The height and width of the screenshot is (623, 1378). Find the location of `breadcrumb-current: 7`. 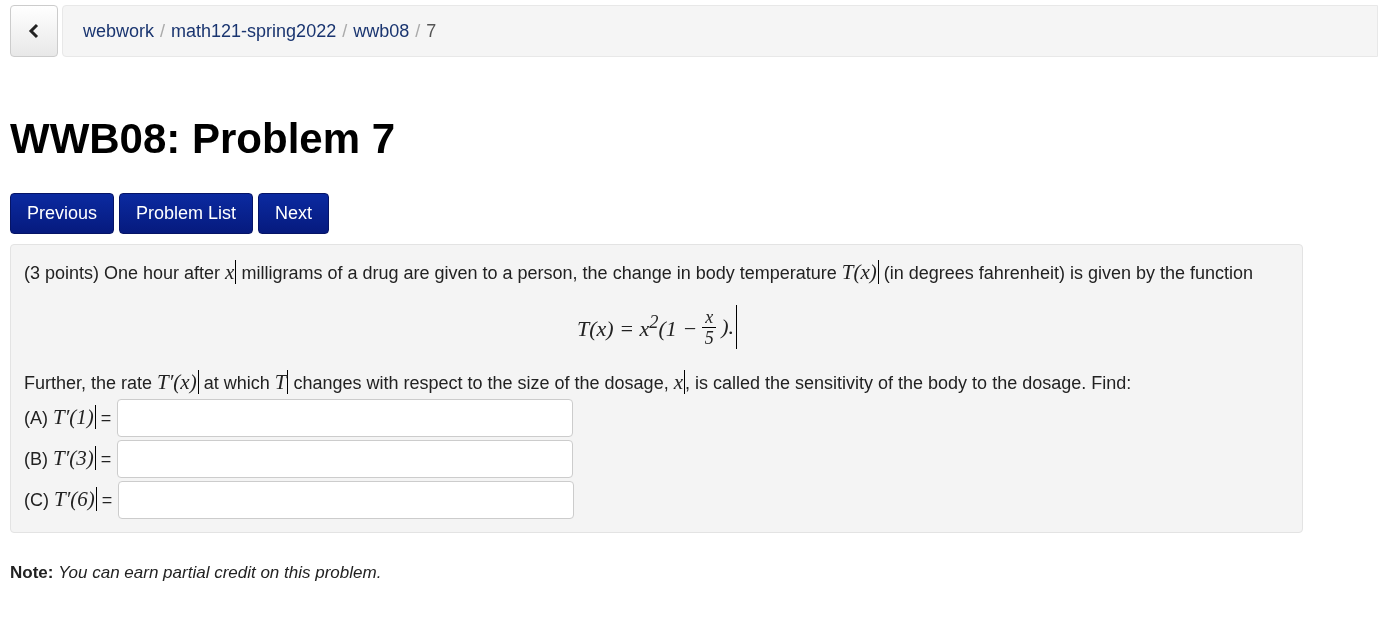

breadcrumb-current: 7 is located at coordinates (431, 31).